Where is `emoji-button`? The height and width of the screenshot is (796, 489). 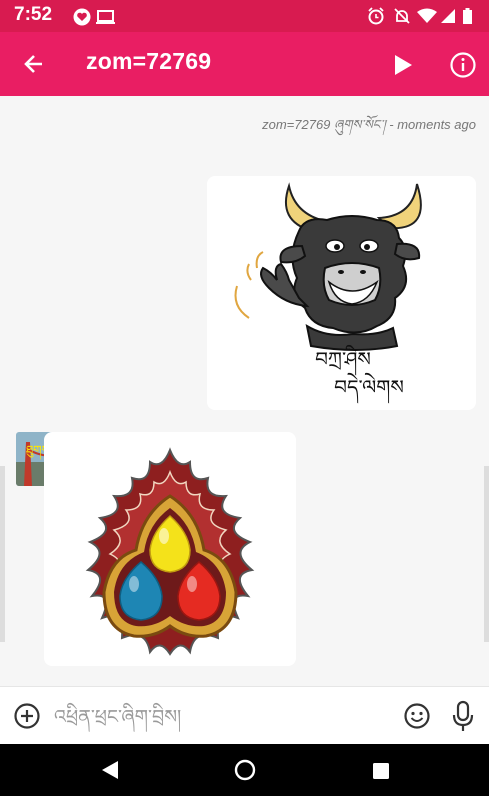
emoji-button is located at coordinates (417, 716).